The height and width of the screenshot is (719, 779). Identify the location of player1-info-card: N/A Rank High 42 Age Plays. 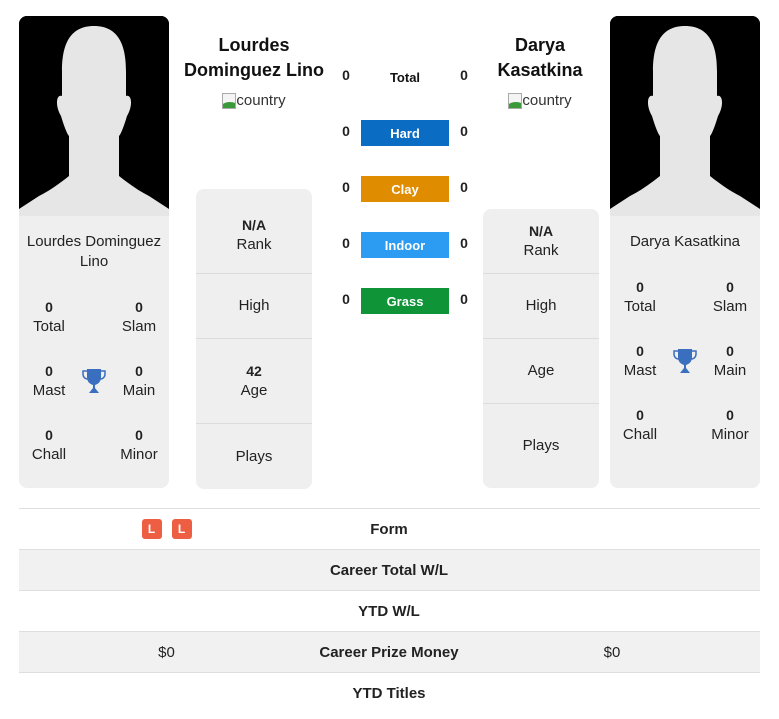
(254, 339).